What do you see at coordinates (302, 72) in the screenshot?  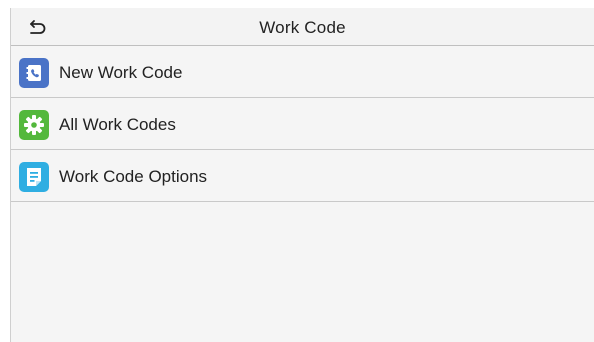 I see `menu-item-new-work-code: New Work Code` at bounding box center [302, 72].